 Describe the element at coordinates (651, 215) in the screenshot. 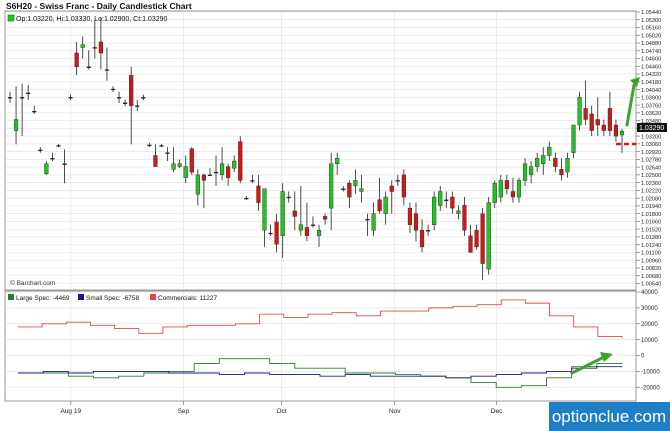

I see `price-tick-label: 1.01800` at that location.